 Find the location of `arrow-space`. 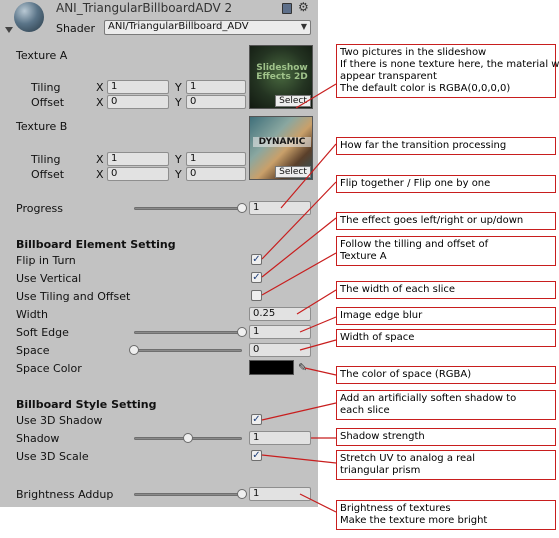

arrow-space is located at coordinates (318, 345).